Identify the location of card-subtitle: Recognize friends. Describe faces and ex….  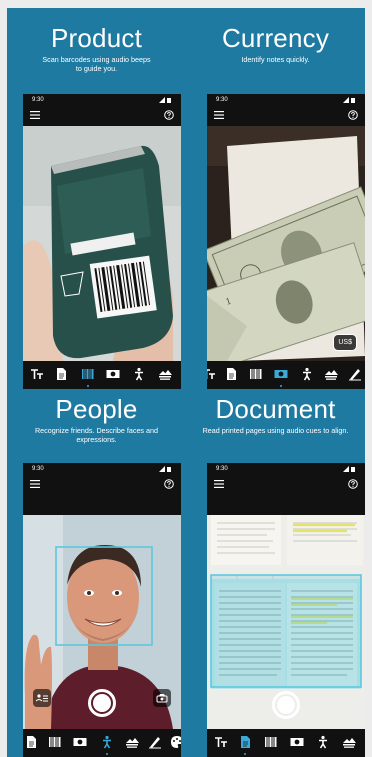
(96, 435).